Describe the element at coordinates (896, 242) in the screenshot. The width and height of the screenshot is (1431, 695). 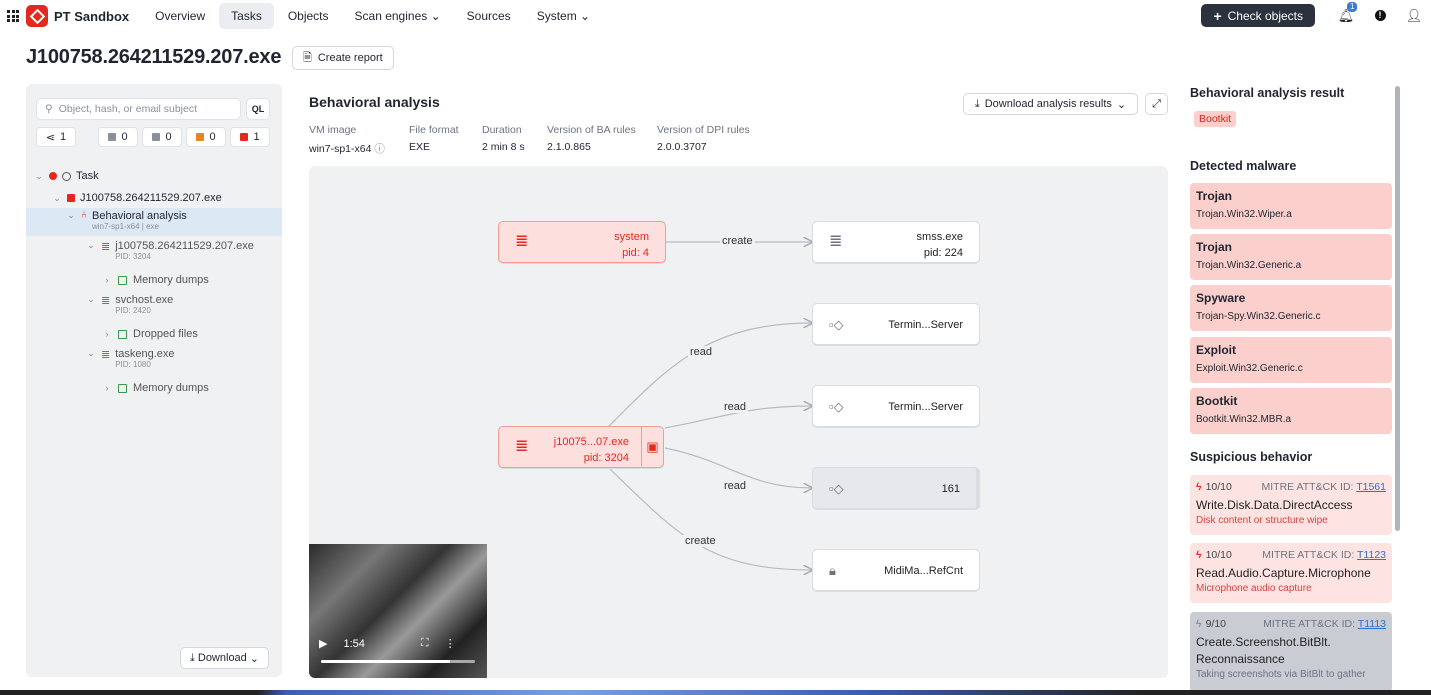
I see `node-smss: ≣ smss.exe pid: 224` at that location.